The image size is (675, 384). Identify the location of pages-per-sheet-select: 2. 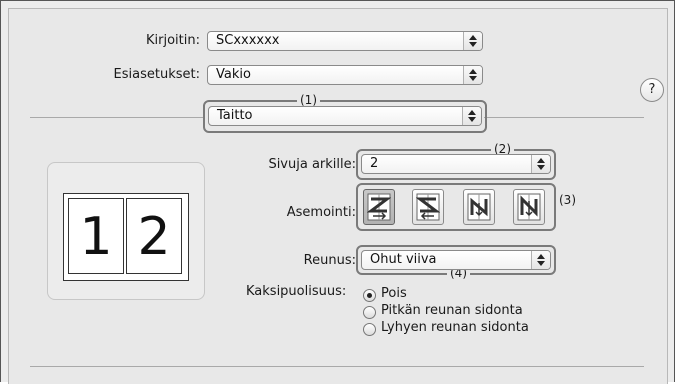
(456, 164).